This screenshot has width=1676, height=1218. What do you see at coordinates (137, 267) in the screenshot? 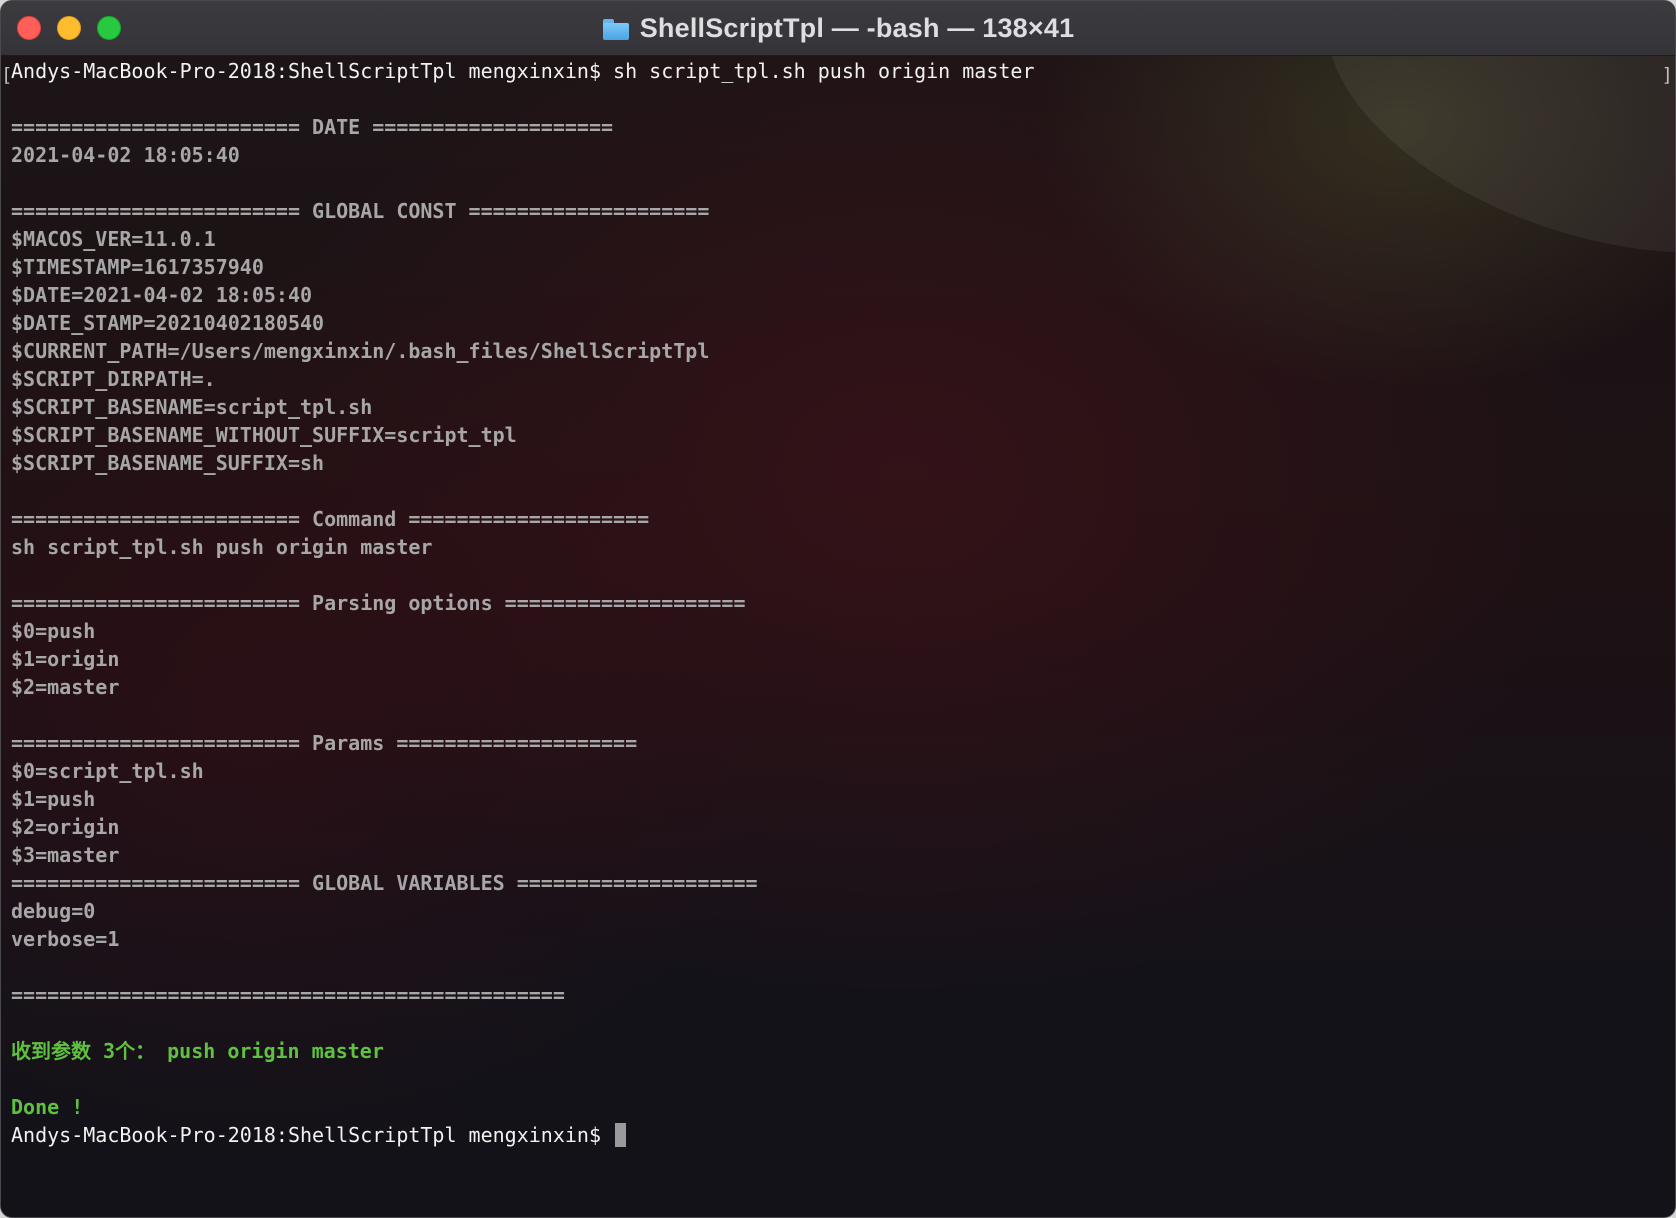
I see `output-line: $TIMESTAMP=1617357940` at bounding box center [137, 267].